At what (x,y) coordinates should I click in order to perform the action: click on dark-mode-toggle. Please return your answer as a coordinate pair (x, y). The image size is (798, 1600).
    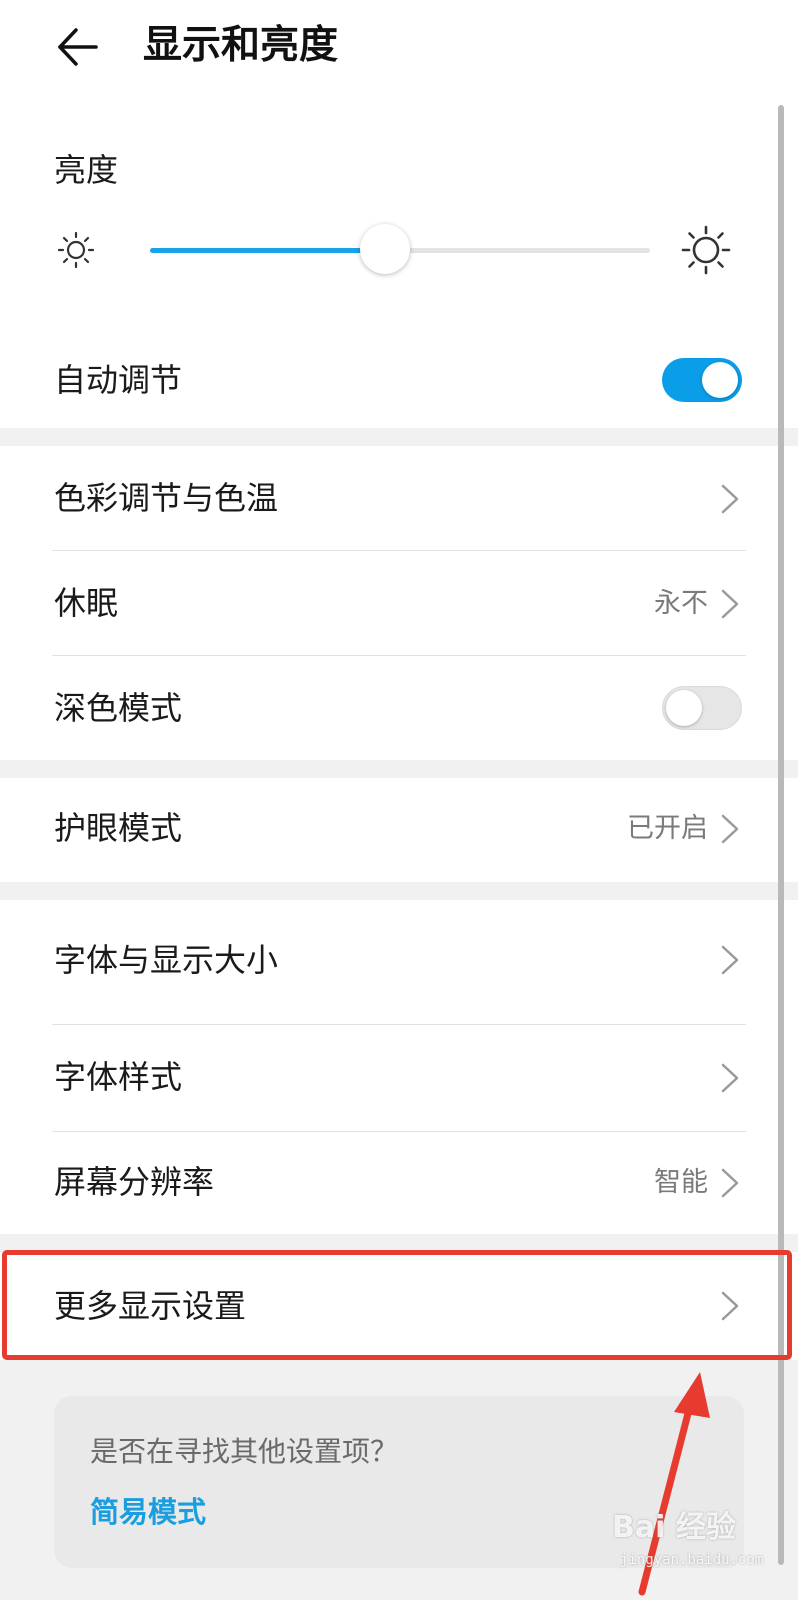
    Looking at the image, I should click on (702, 708).